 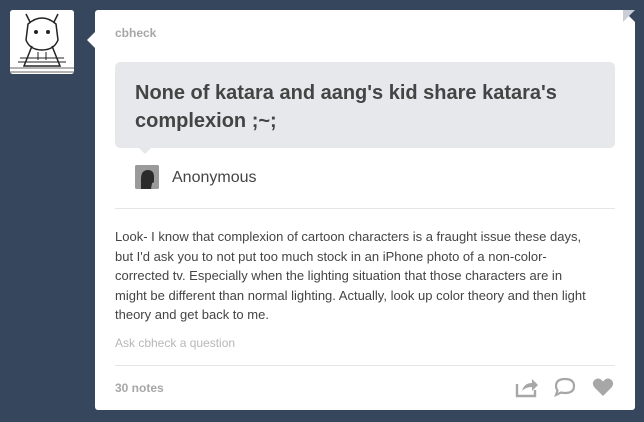 I want to click on share-icon, so click(x=527, y=387).